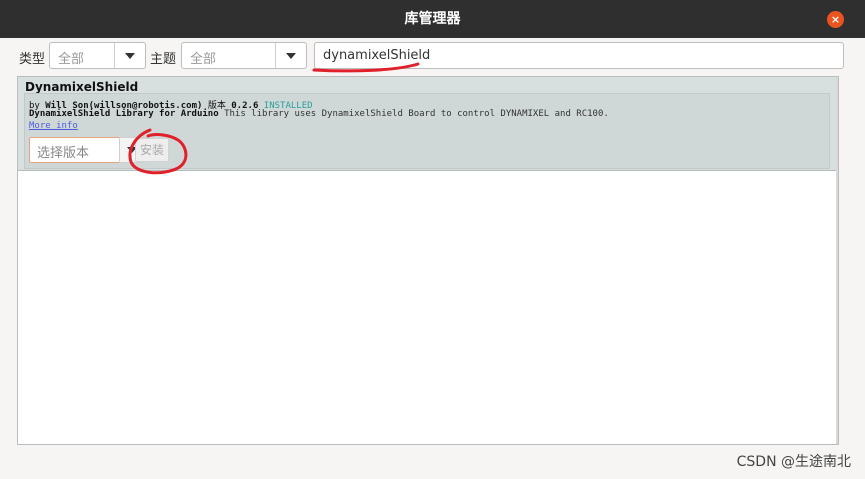 The width and height of the screenshot is (865, 479). I want to click on scrollbar, so click(837, 260).